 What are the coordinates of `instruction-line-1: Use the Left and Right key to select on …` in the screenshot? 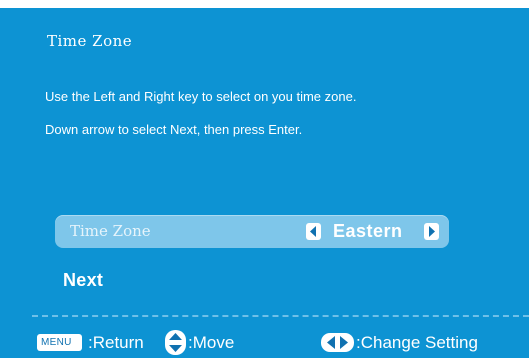 It's located at (201, 96).